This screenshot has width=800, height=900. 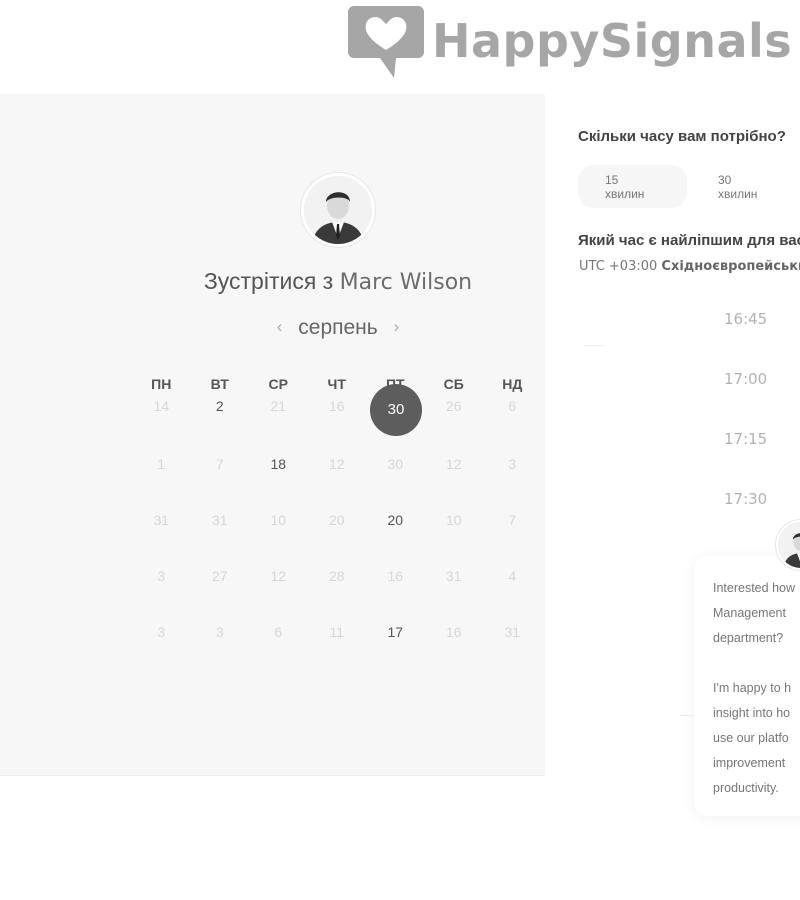 I want to click on meeting-title: Зустрітися з Marc Wilson, so click(x=338, y=281).